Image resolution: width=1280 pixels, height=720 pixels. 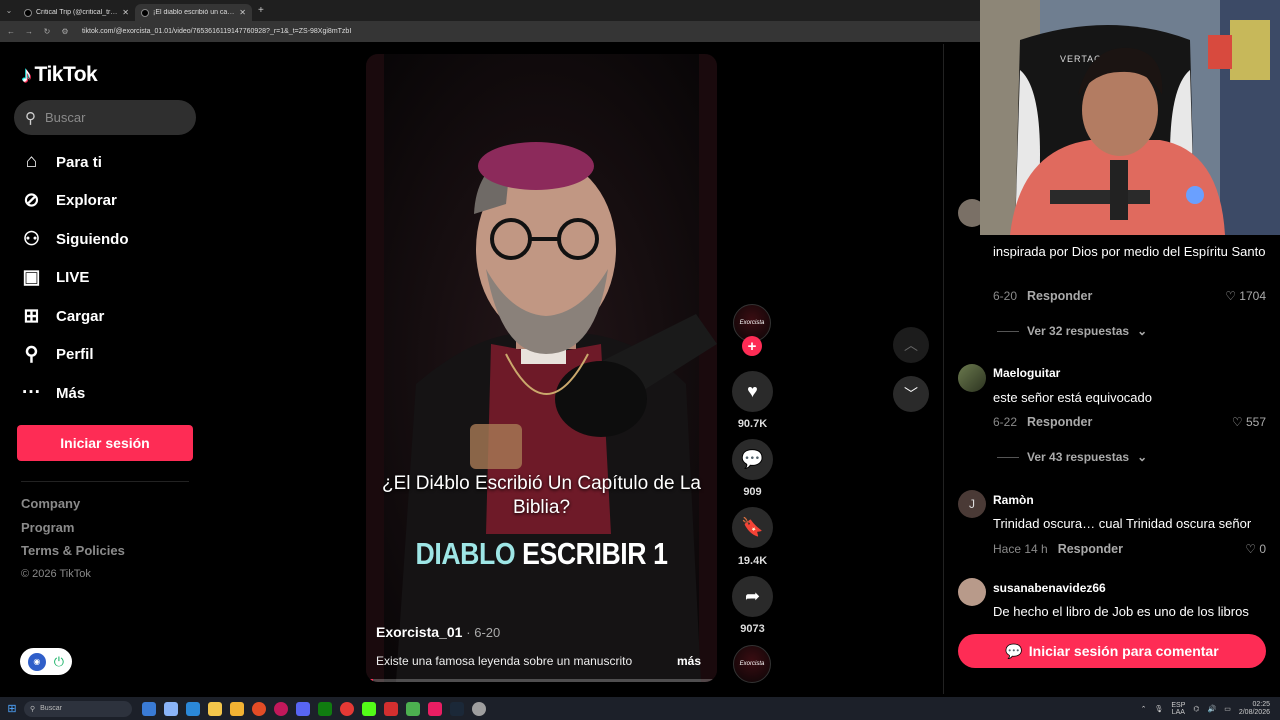 I want to click on footer-link-company: Company, so click(x=73, y=508).